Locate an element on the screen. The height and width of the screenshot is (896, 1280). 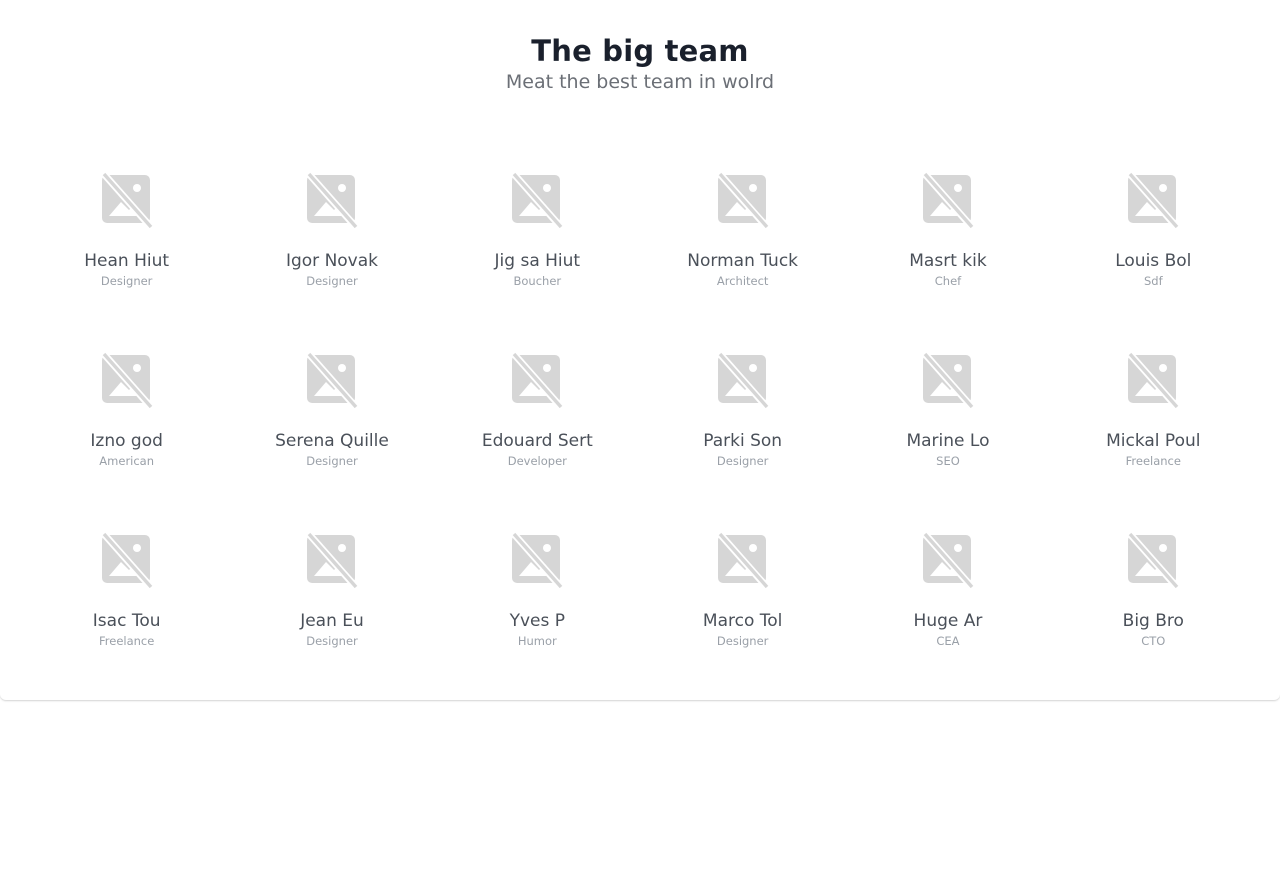
member-name: Mickal Poul is located at coordinates (1153, 441).